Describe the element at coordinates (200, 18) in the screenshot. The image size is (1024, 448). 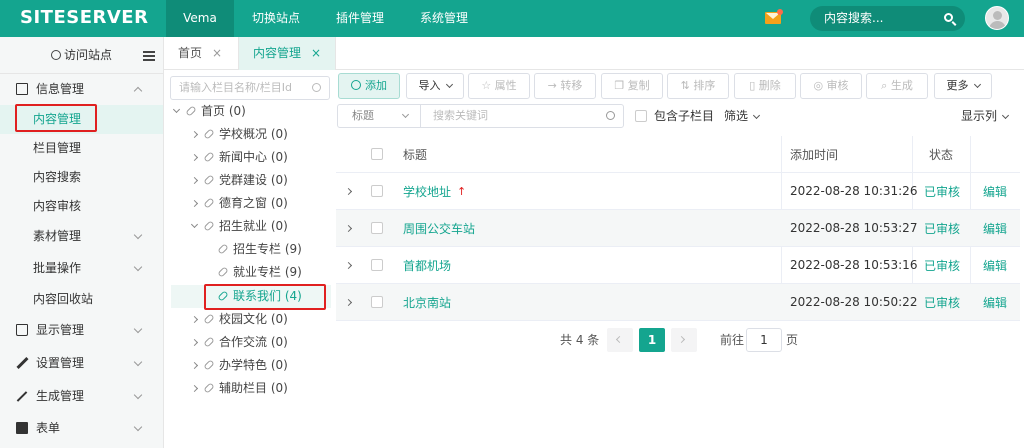
I see `nav-site-vema: Vema` at that location.